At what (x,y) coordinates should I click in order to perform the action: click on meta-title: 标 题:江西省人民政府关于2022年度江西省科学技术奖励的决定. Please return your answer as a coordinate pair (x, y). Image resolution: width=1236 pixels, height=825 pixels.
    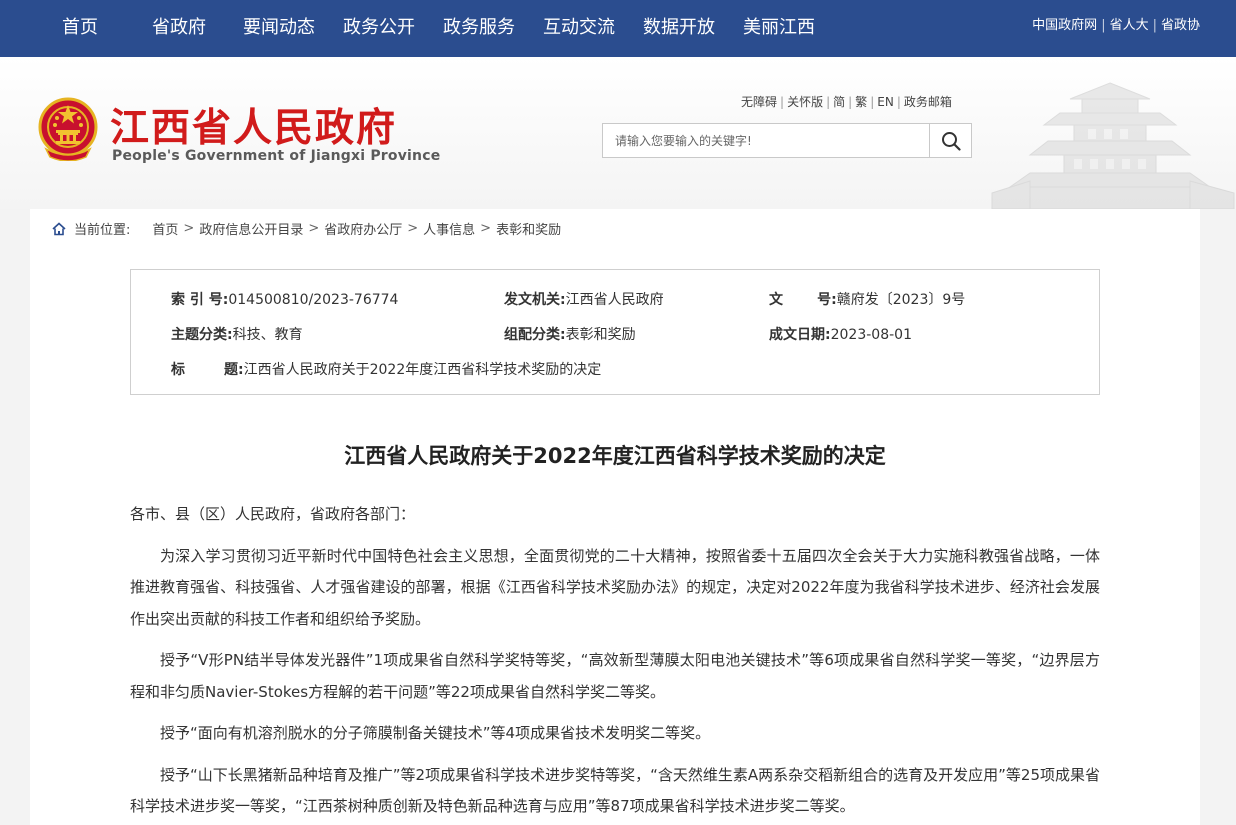
    Looking at the image, I should click on (386, 369).